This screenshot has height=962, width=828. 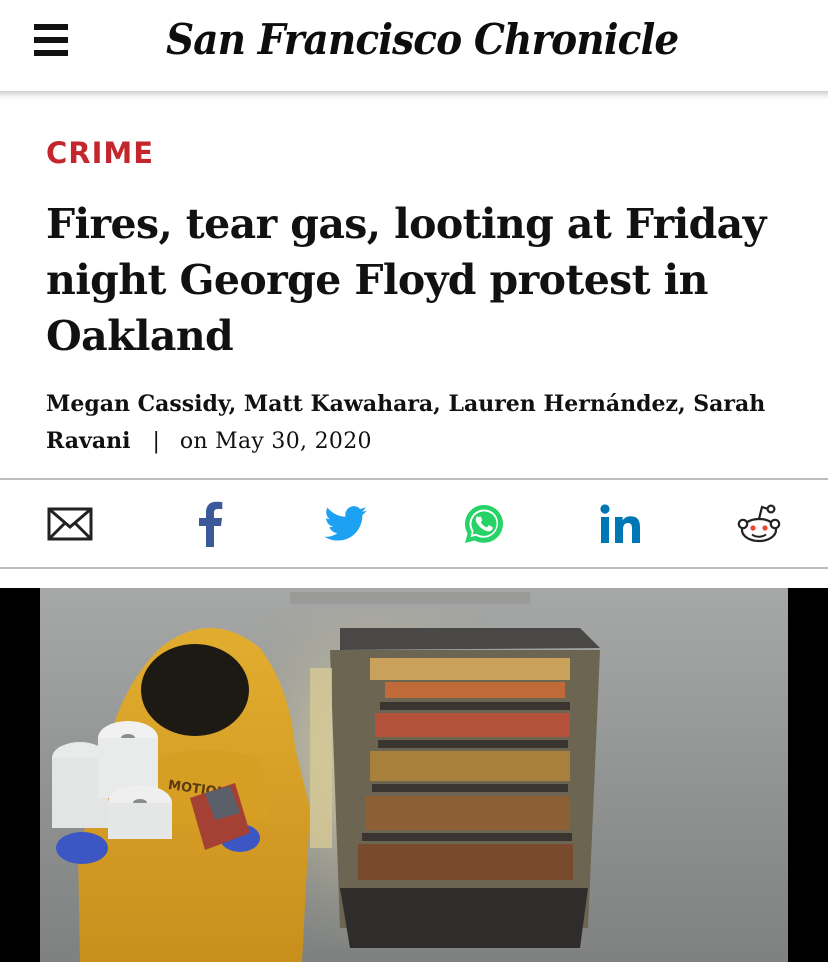 I want to click on share-twitter-button, so click(x=346, y=523).